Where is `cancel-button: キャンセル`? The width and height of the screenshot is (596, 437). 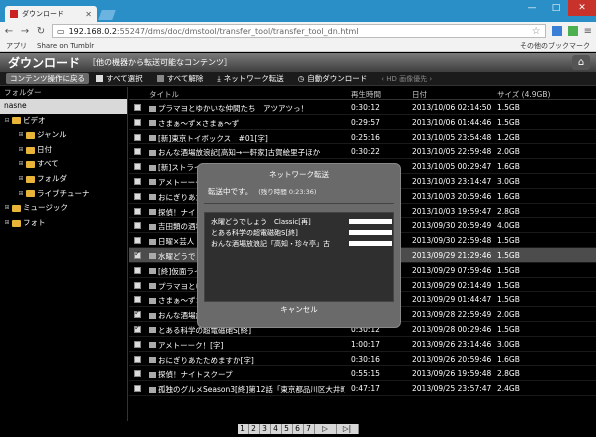
cancel-button: キャンセル is located at coordinates (299, 309).